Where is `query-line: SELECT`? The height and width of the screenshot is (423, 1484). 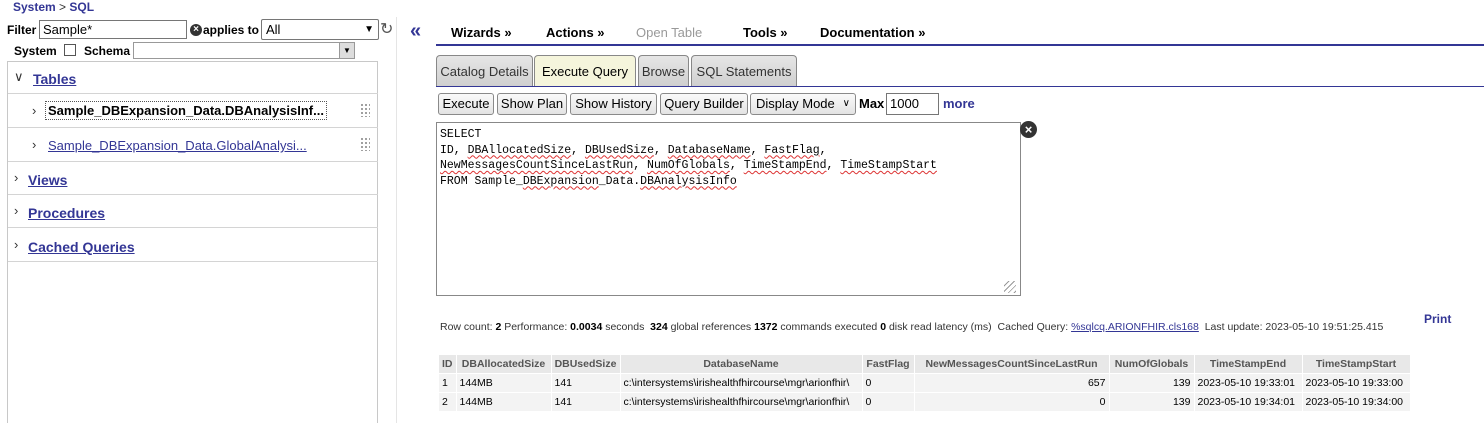 query-line: SELECT is located at coordinates (461, 134).